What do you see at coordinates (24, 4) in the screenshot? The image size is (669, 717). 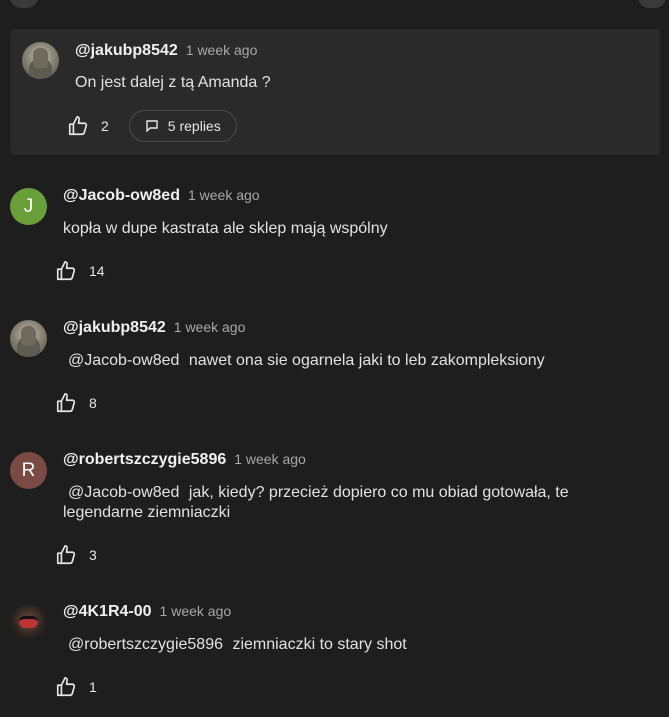 I see `scroll-up-control` at bounding box center [24, 4].